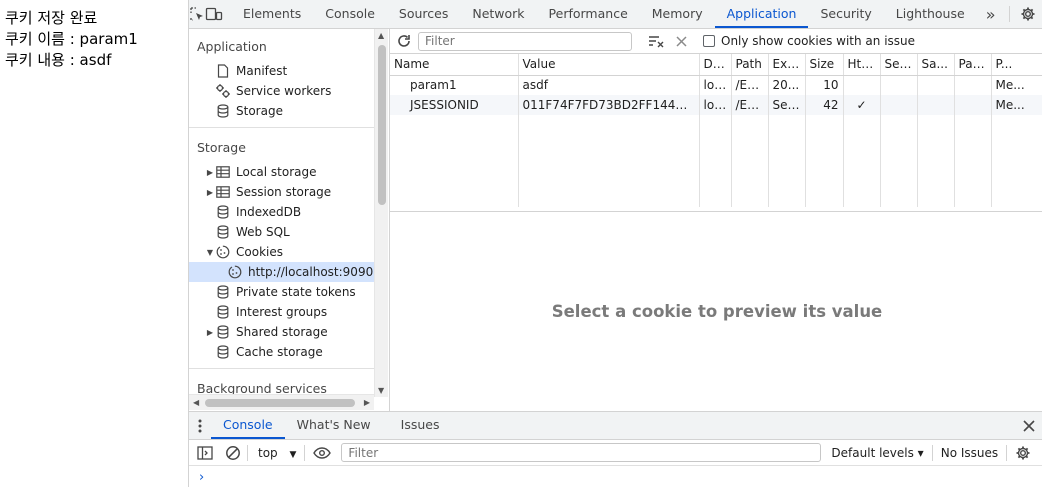 The width and height of the screenshot is (1042, 487). Describe the element at coordinates (656, 41) in the screenshot. I see `clear-filtered-cookies-icon` at that location.